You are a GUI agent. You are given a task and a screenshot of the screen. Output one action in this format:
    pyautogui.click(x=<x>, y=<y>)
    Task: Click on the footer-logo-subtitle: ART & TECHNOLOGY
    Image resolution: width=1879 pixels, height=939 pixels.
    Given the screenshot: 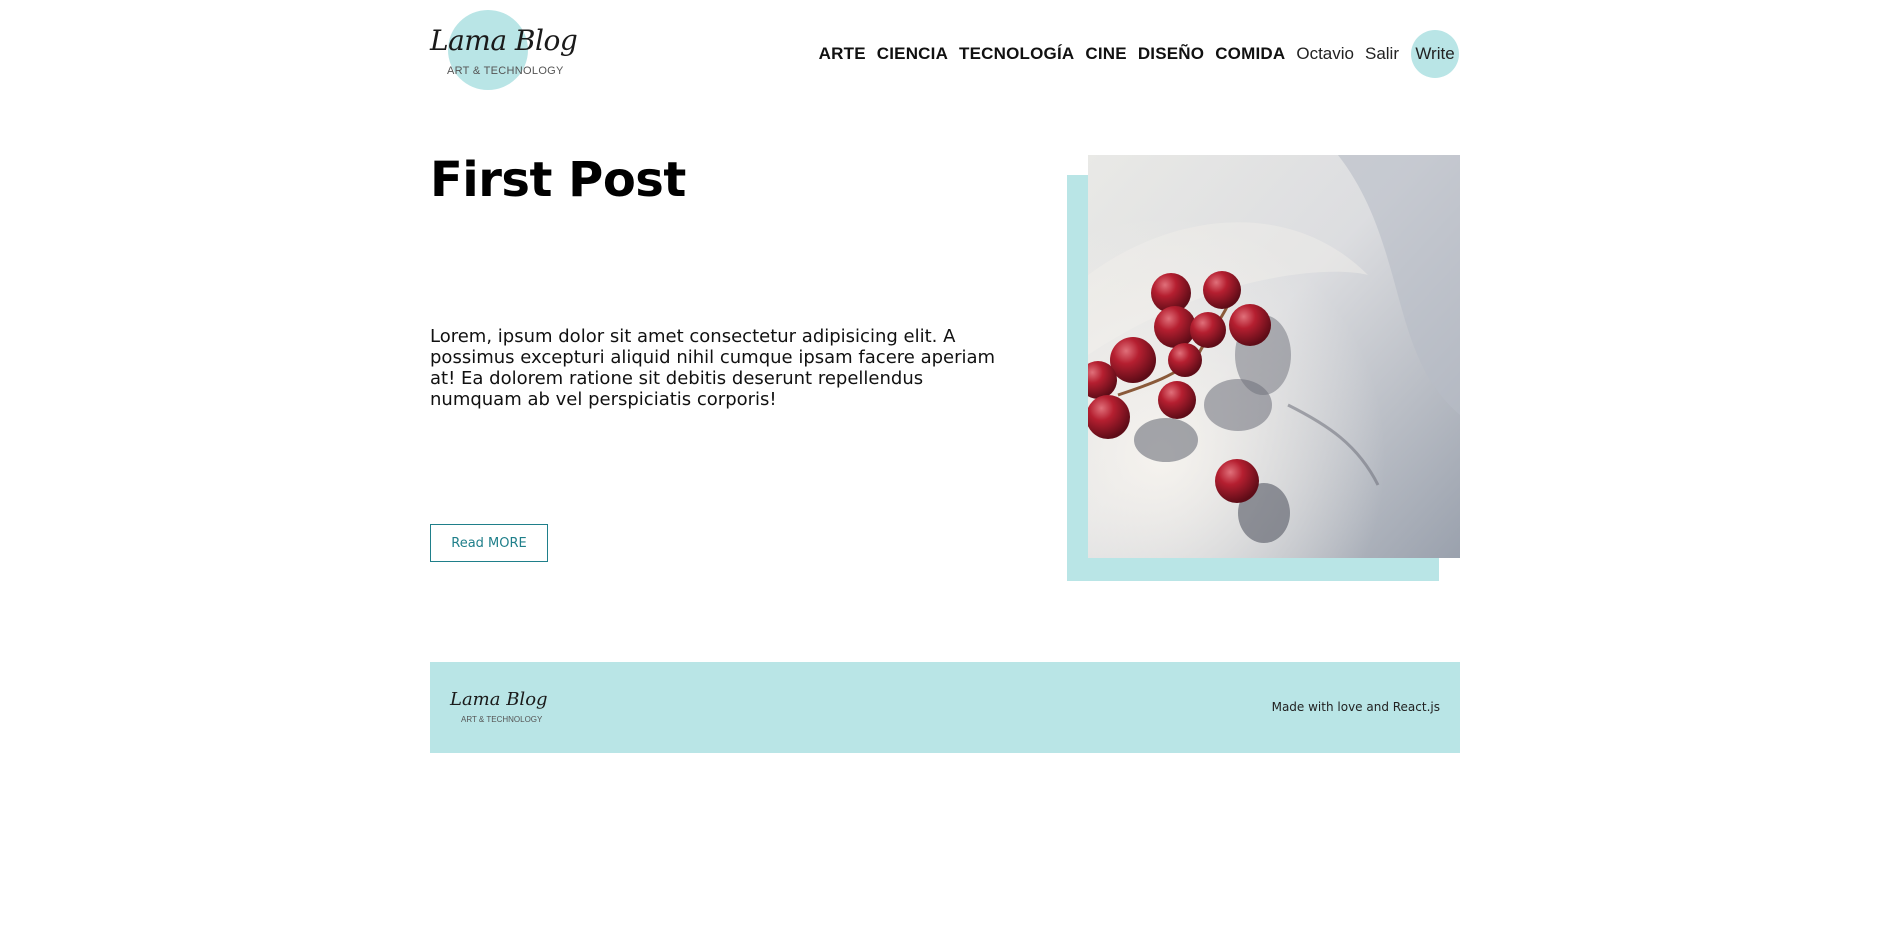 What is the action you would take?
    pyautogui.click(x=502, y=719)
    